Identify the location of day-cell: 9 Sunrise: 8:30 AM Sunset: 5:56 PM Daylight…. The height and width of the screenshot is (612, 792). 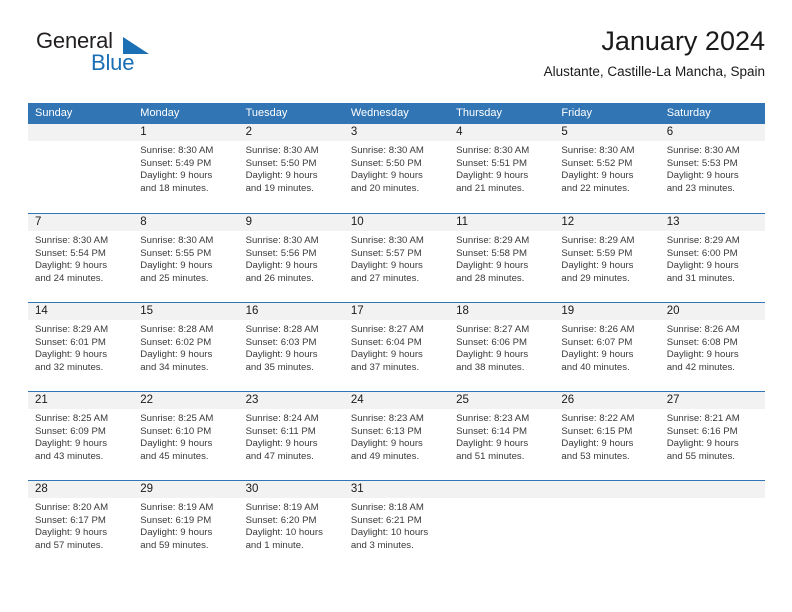
(291, 258).